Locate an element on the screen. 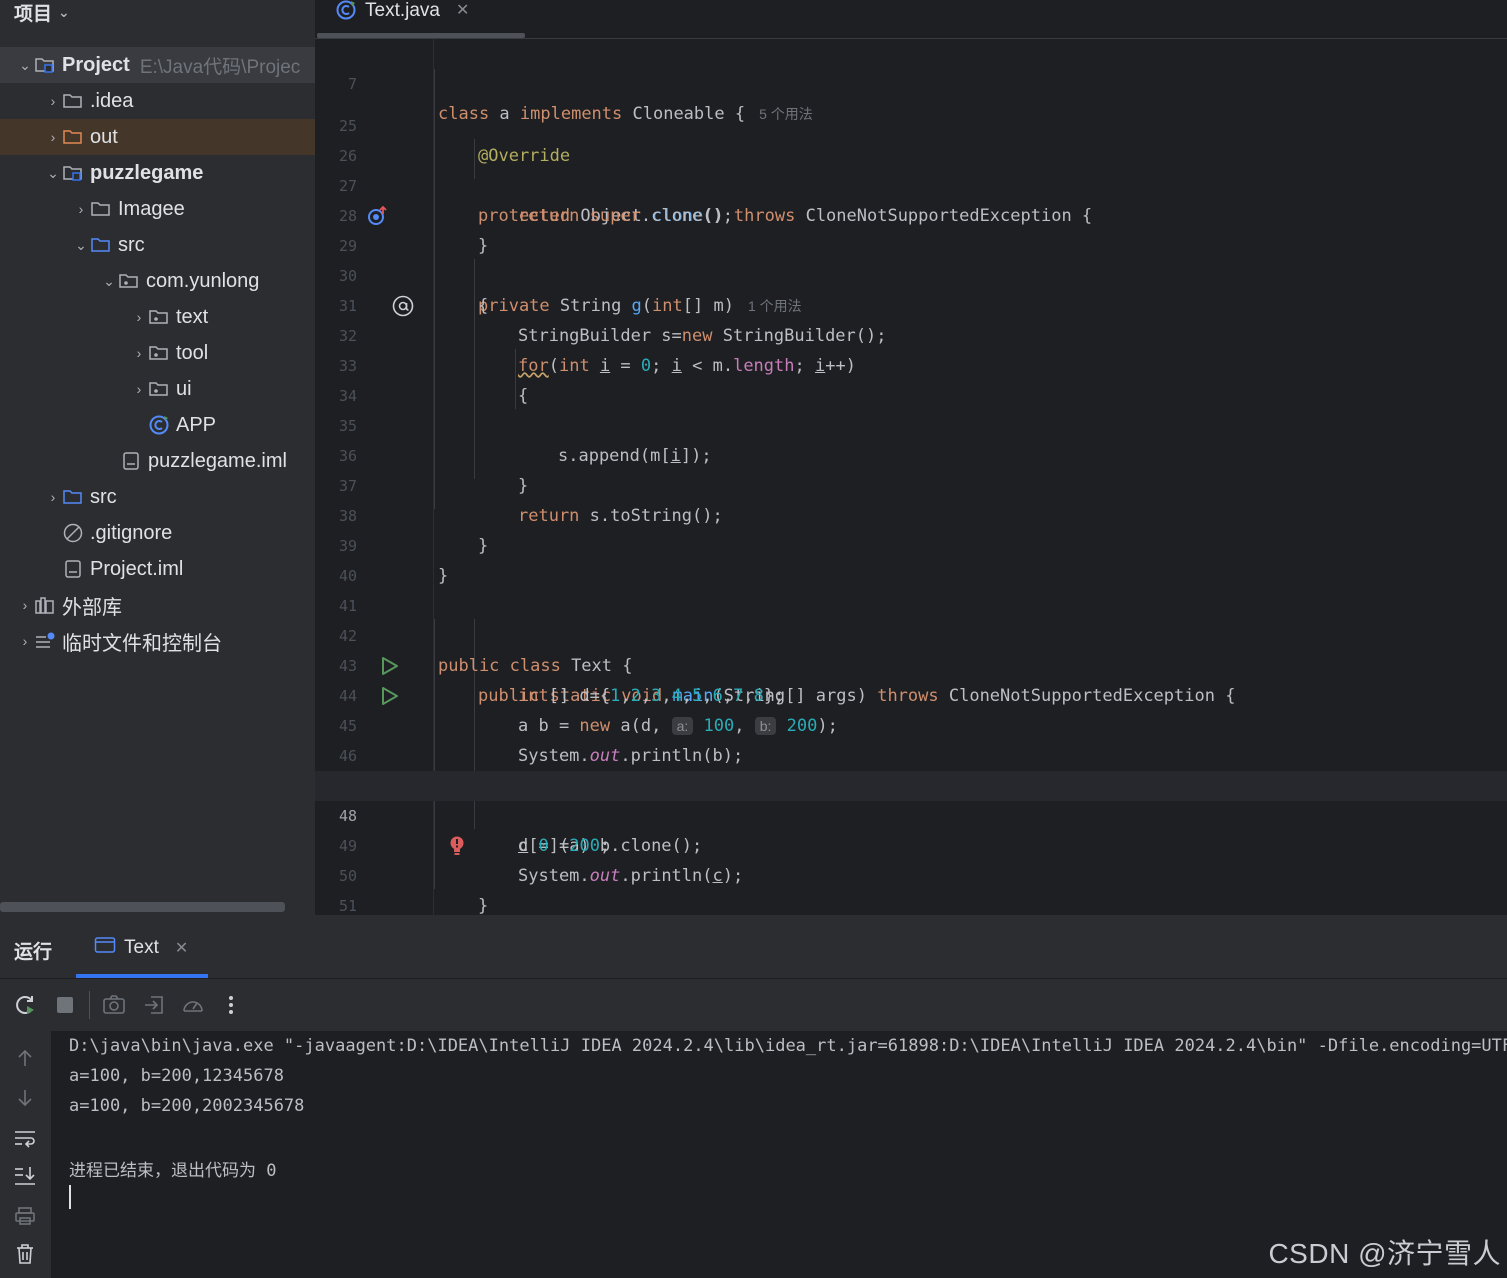 The height and width of the screenshot is (1278, 1507). code-line: 35 s.append(m[i]); is located at coordinates (911, 423).